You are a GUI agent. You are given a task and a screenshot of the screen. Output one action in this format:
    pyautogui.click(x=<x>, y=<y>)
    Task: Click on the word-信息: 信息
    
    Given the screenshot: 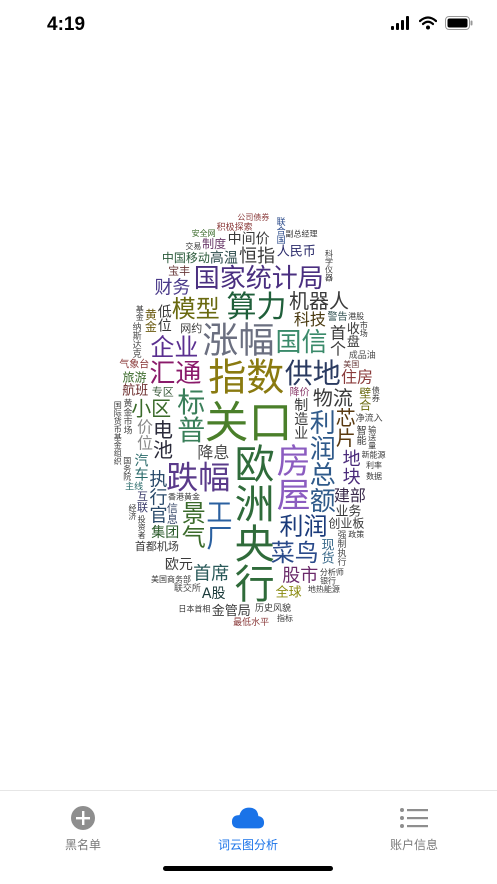 What is the action you would take?
    pyautogui.click(x=171, y=513)
    